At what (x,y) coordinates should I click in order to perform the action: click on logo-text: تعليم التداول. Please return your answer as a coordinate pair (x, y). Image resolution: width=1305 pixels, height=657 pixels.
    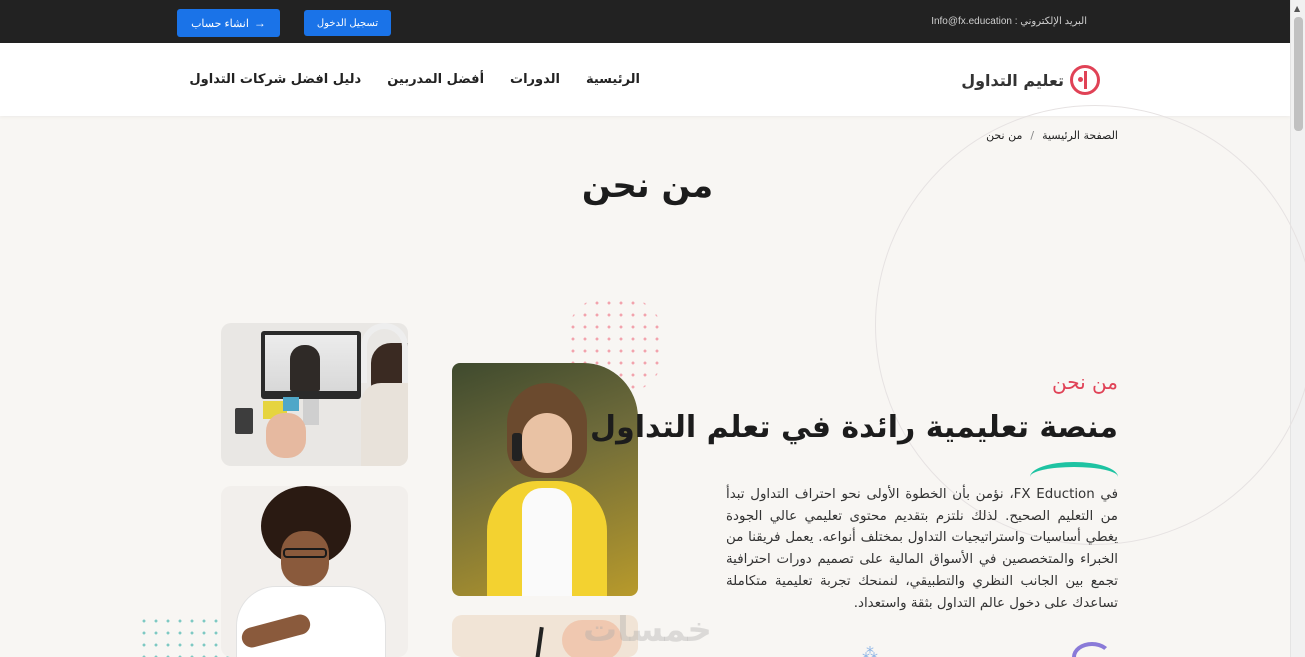
    Looking at the image, I should click on (1012, 80).